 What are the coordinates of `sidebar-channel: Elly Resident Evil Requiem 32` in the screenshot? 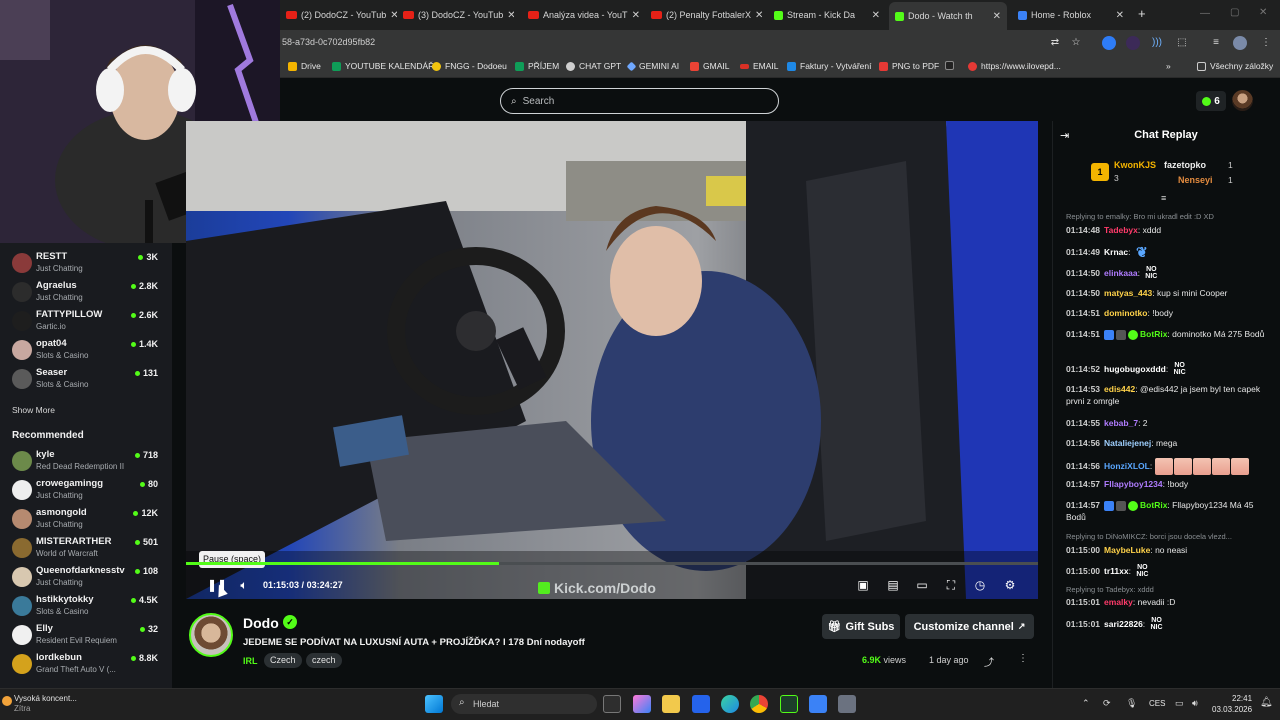 It's located at (87, 636).